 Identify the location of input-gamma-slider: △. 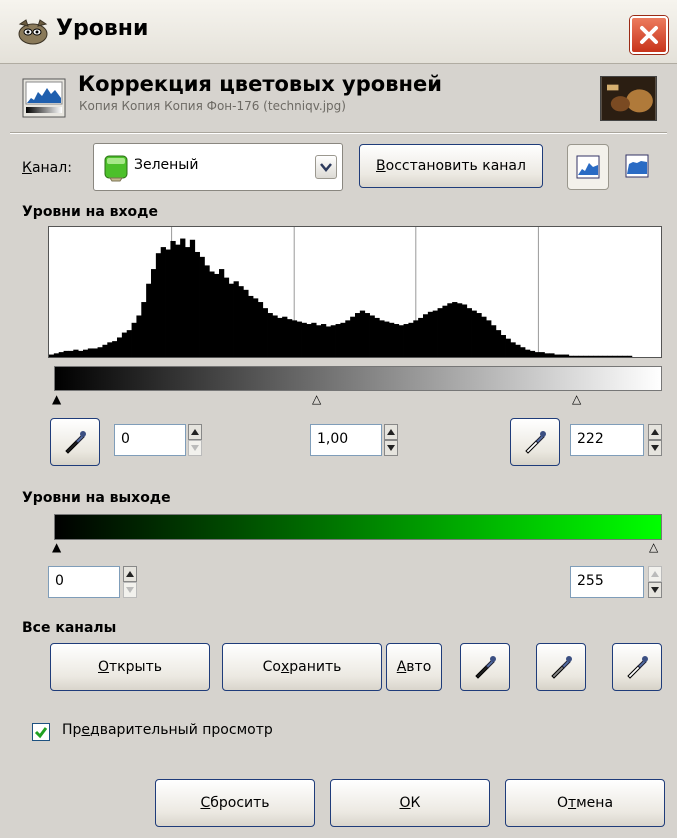
(316, 399).